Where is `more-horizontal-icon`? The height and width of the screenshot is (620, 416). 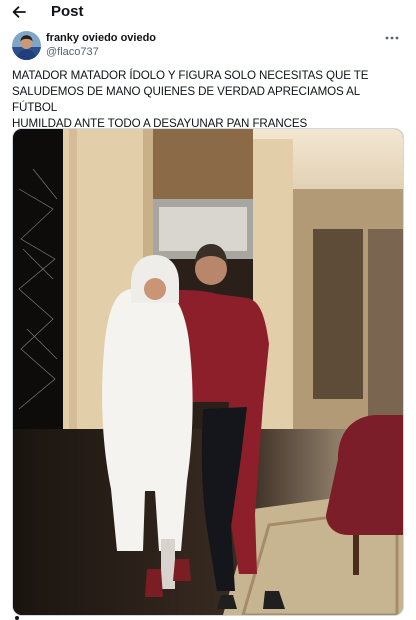 more-horizontal-icon is located at coordinates (392, 38).